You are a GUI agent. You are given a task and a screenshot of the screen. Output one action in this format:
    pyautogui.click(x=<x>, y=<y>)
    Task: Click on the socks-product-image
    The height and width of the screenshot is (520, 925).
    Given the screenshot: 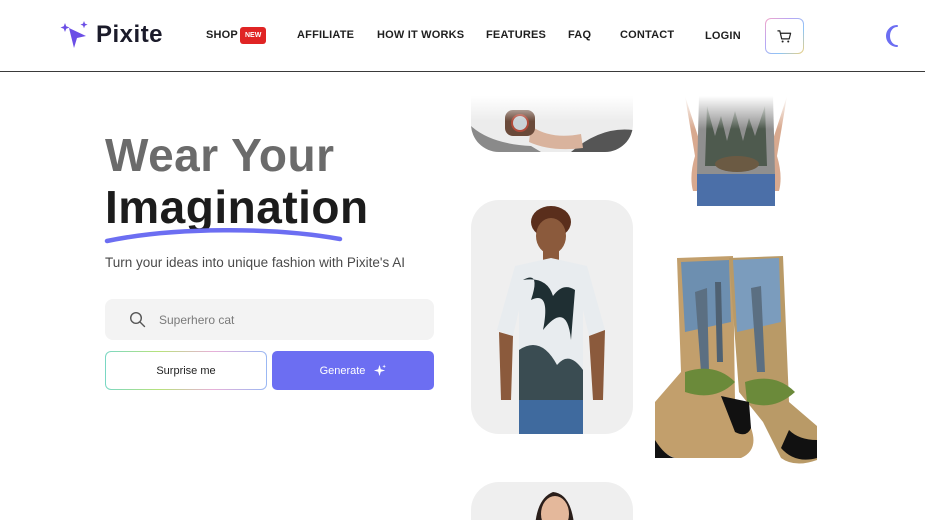 What is the action you would take?
    pyautogui.click(x=736, y=361)
    